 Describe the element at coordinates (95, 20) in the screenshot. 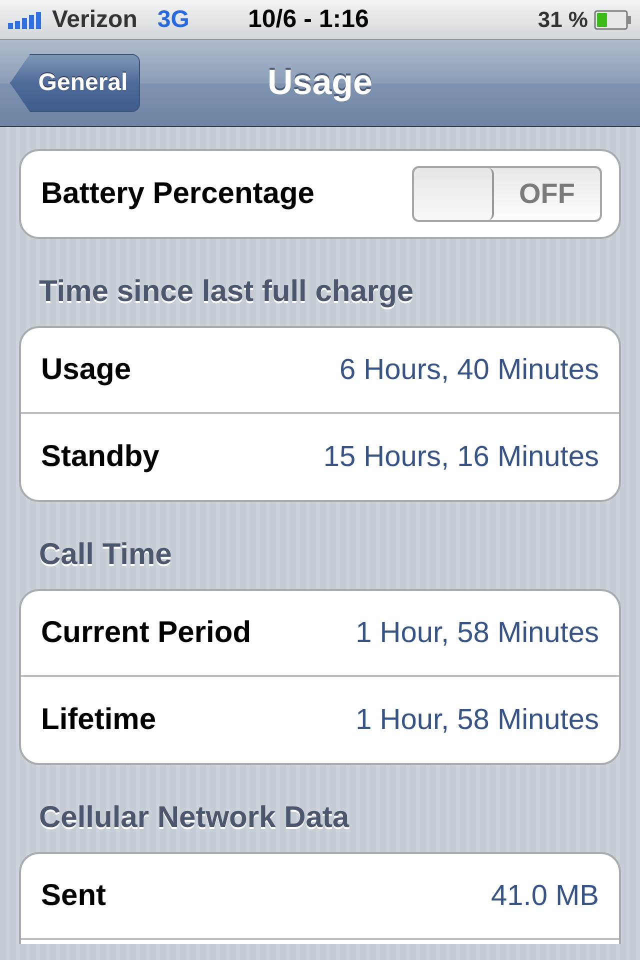

I see `carrier-name: Verizon` at that location.